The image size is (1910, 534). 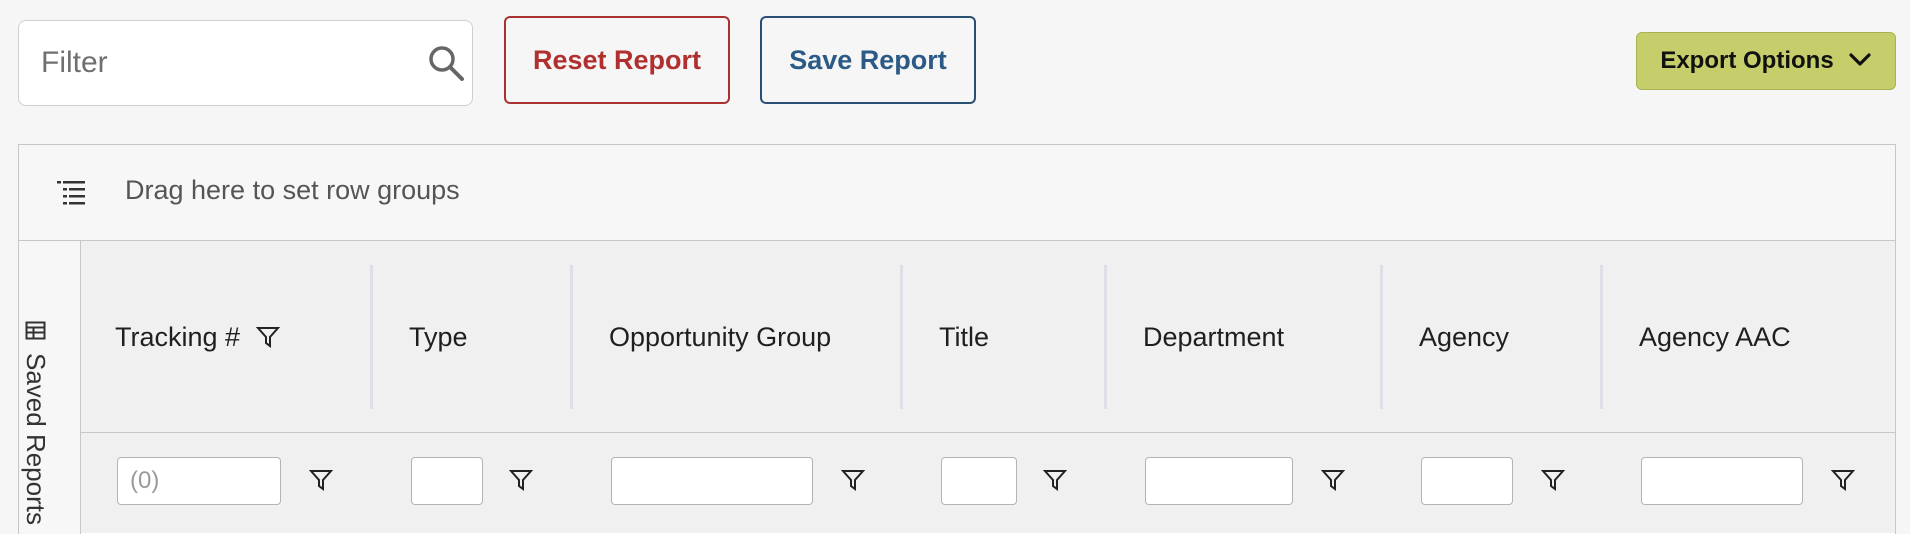 What do you see at coordinates (979, 481) in the screenshot?
I see `title-filter-input` at bounding box center [979, 481].